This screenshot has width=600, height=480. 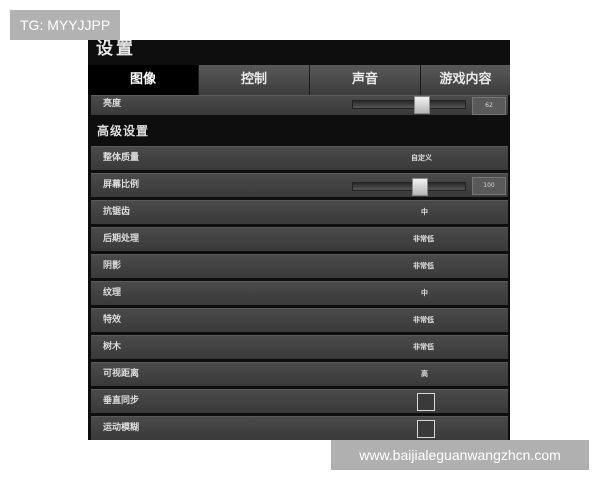 I want to click on setting-label: 特效, so click(x=112, y=320).